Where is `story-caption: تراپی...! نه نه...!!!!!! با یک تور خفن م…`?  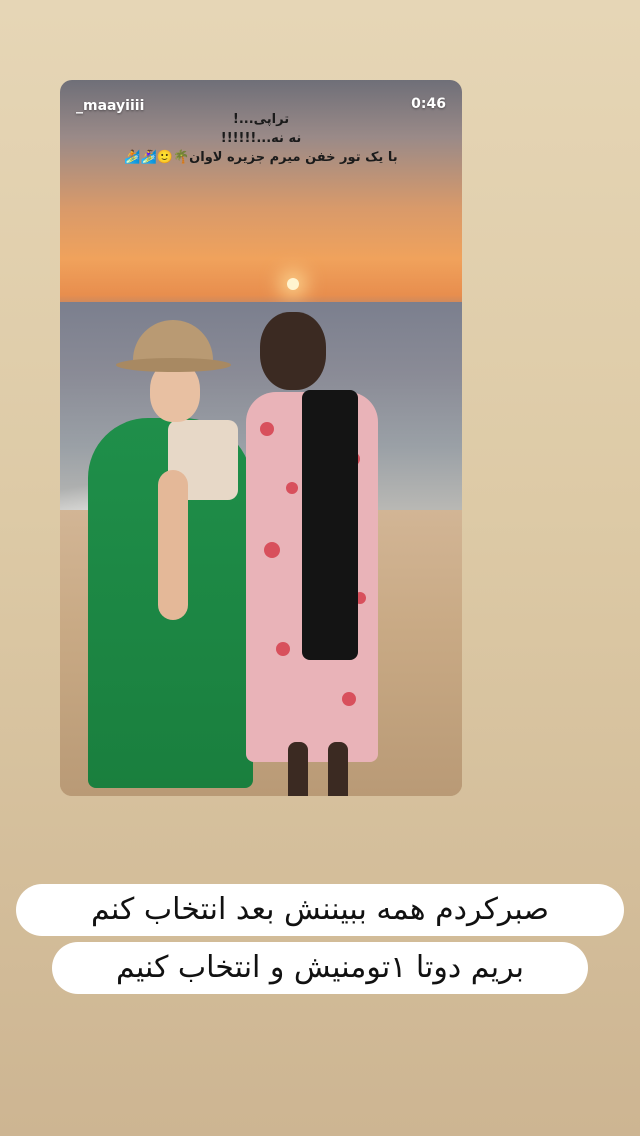
story-caption: تراپی...! نه نه...!!!!!! با یک تور خفن م… is located at coordinates (261, 138).